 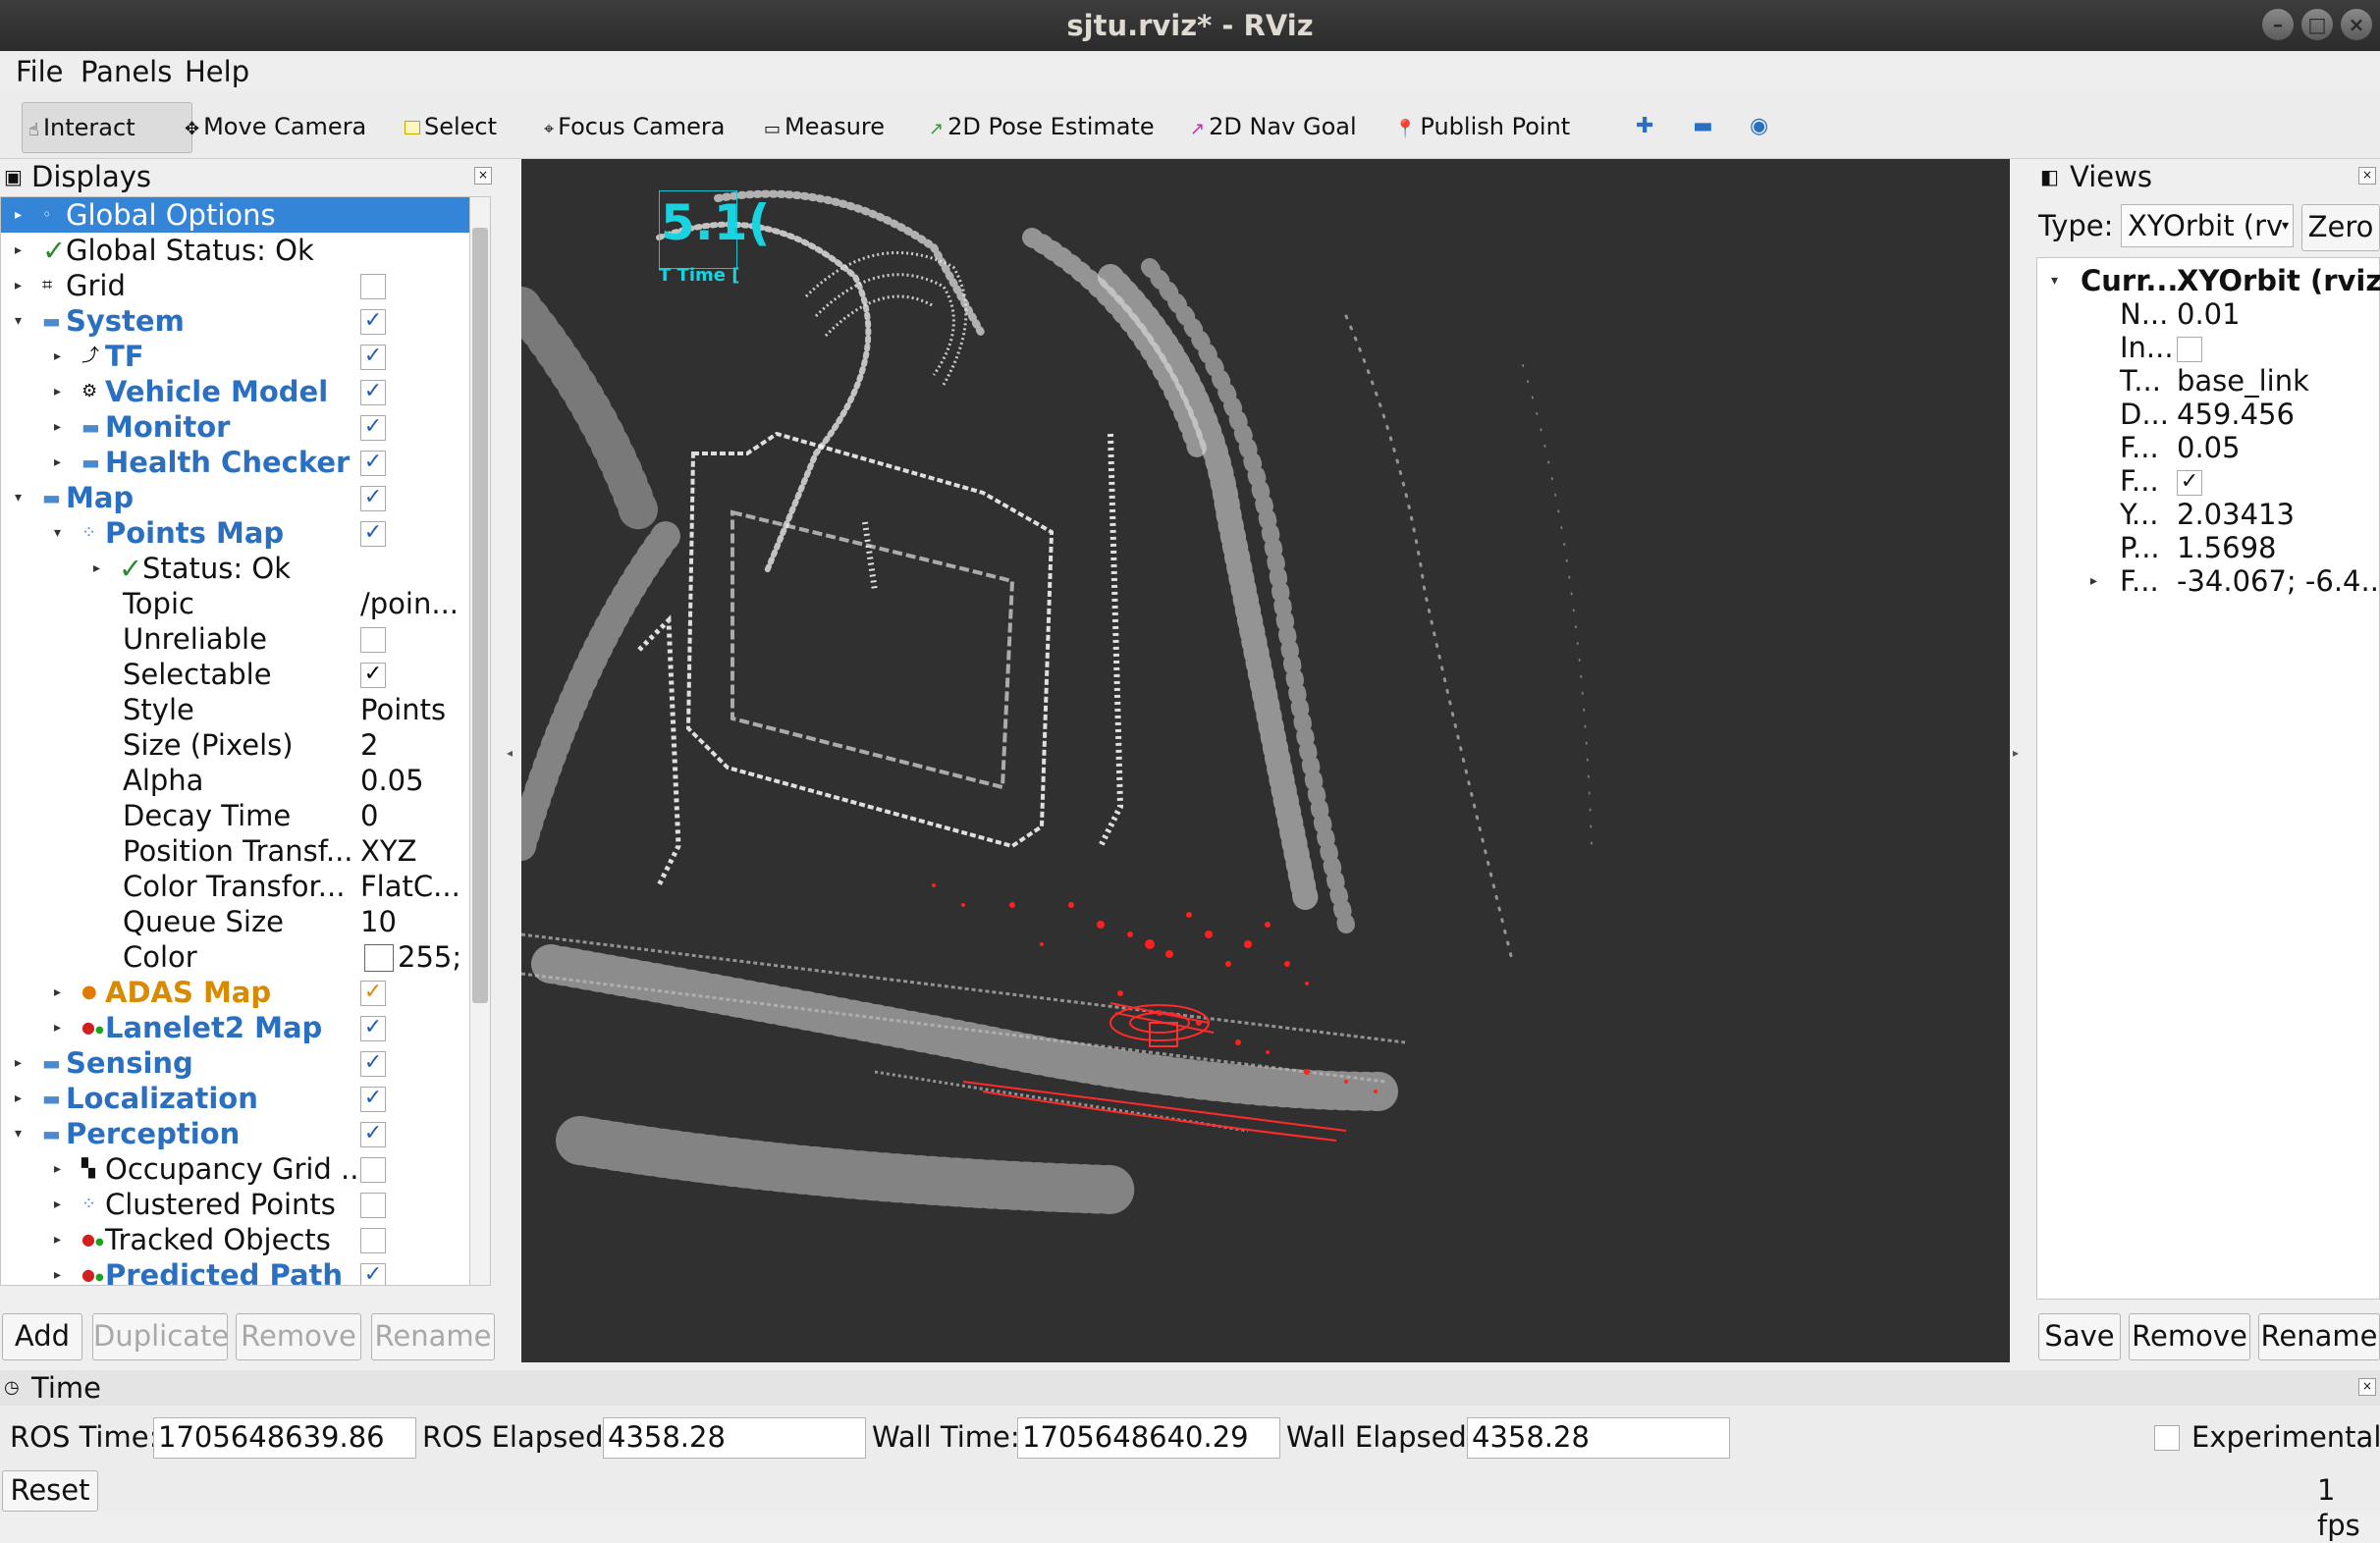 I want to click on prop-unreliable: Unreliable, so click(x=235, y=639).